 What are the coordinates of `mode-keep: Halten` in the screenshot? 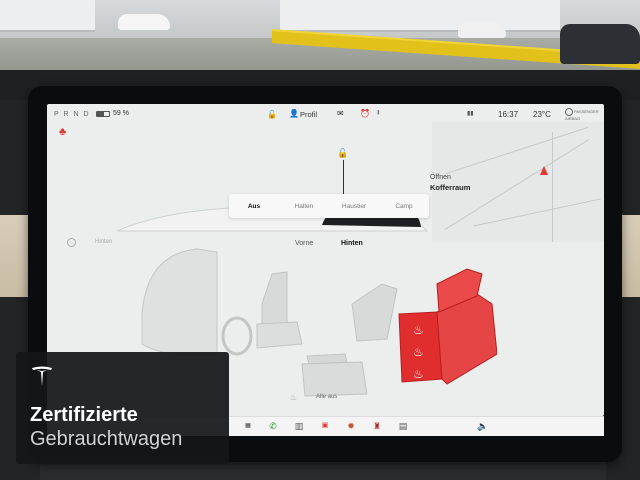 It's located at (304, 206).